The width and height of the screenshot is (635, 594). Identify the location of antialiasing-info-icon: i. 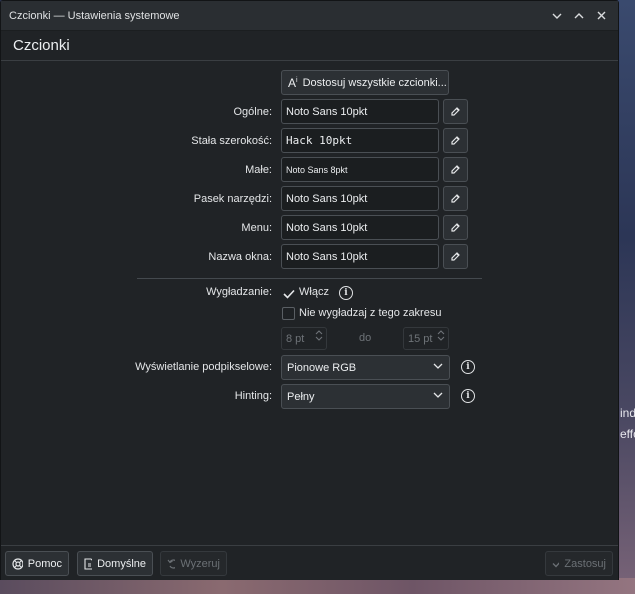
(346, 293).